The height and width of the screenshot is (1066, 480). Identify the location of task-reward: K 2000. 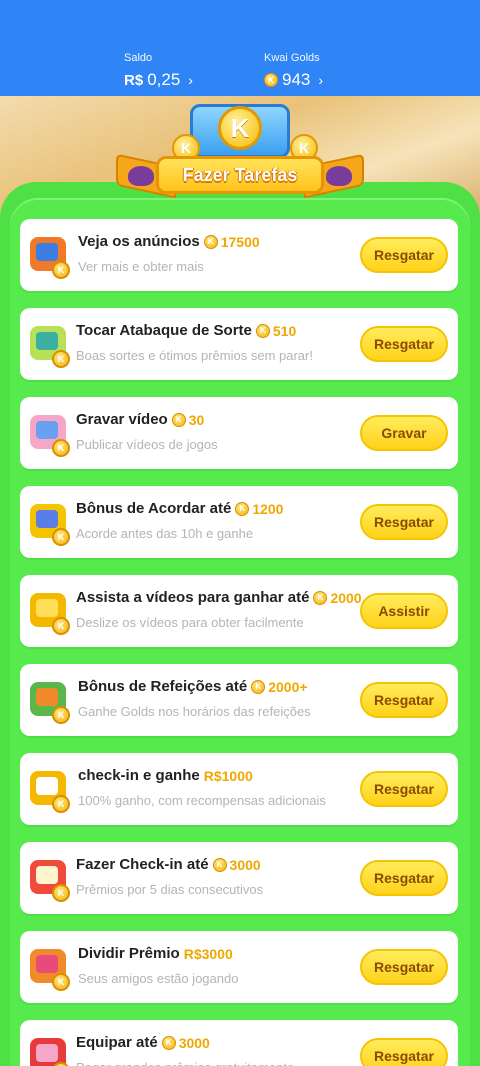
(337, 597).